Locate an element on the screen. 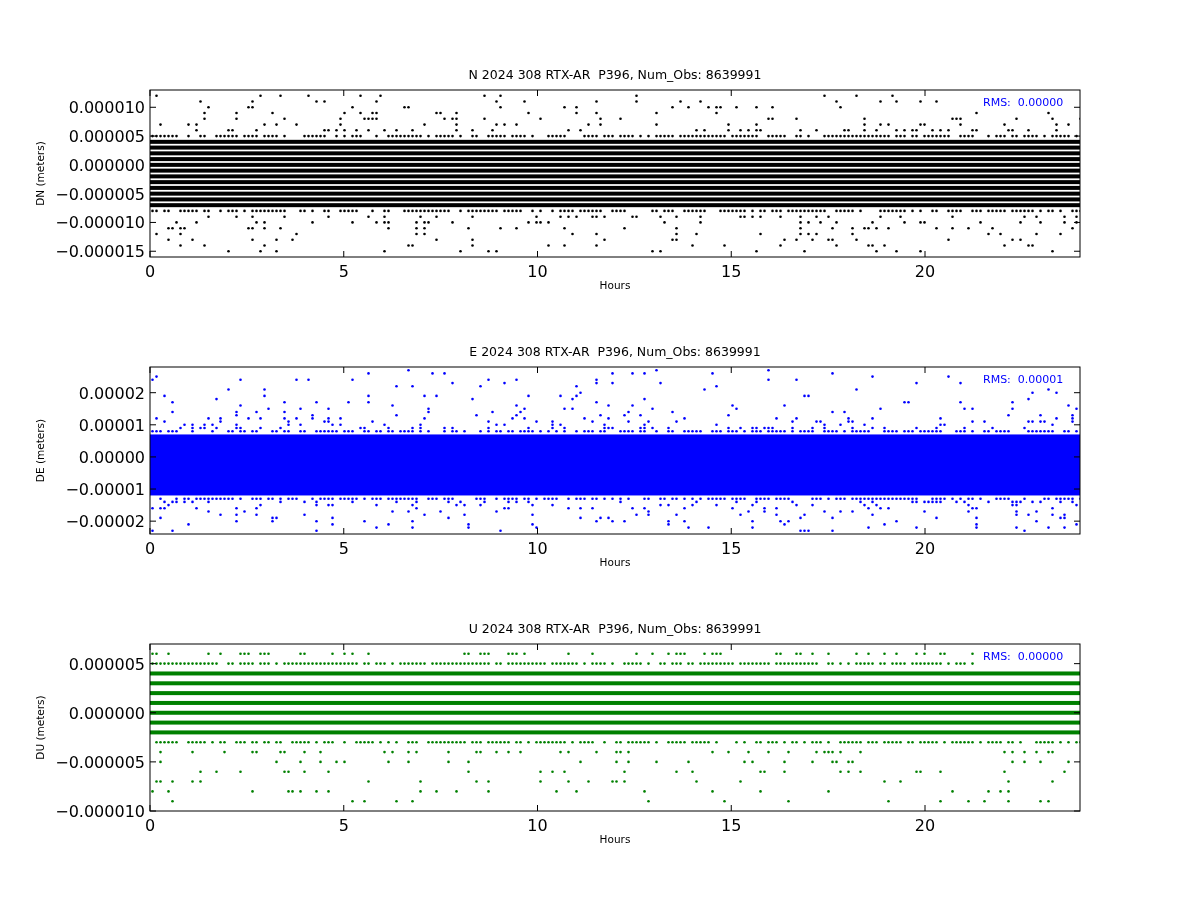  axis-tick-label: −0.00001 is located at coordinates (105, 490).